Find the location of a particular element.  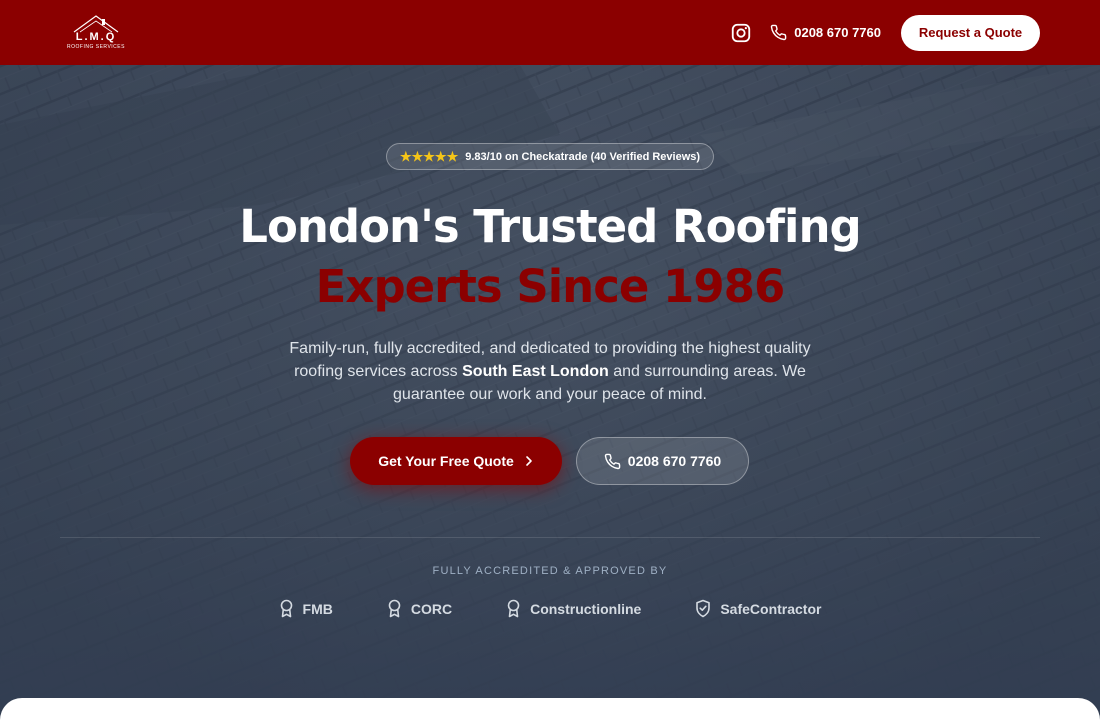

section-divider is located at coordinates (550, 537).